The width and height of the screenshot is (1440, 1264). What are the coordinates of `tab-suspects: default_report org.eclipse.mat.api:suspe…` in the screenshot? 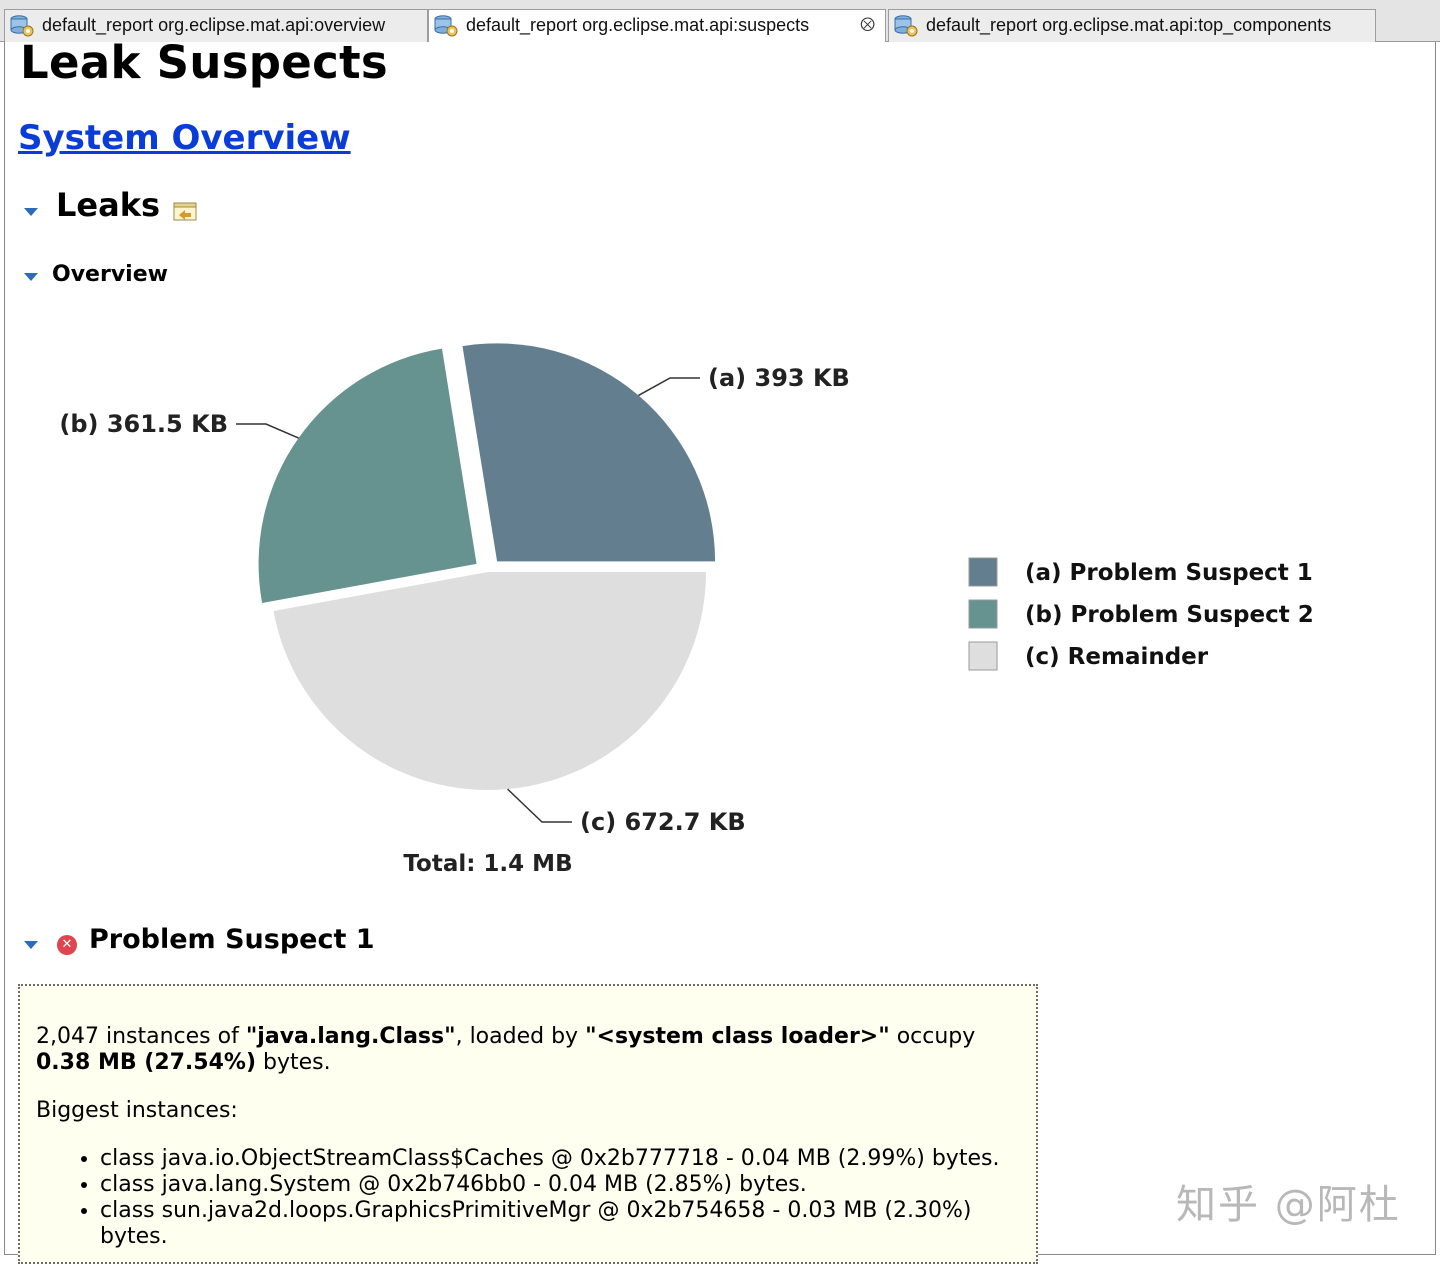 It's located at (657, 25).